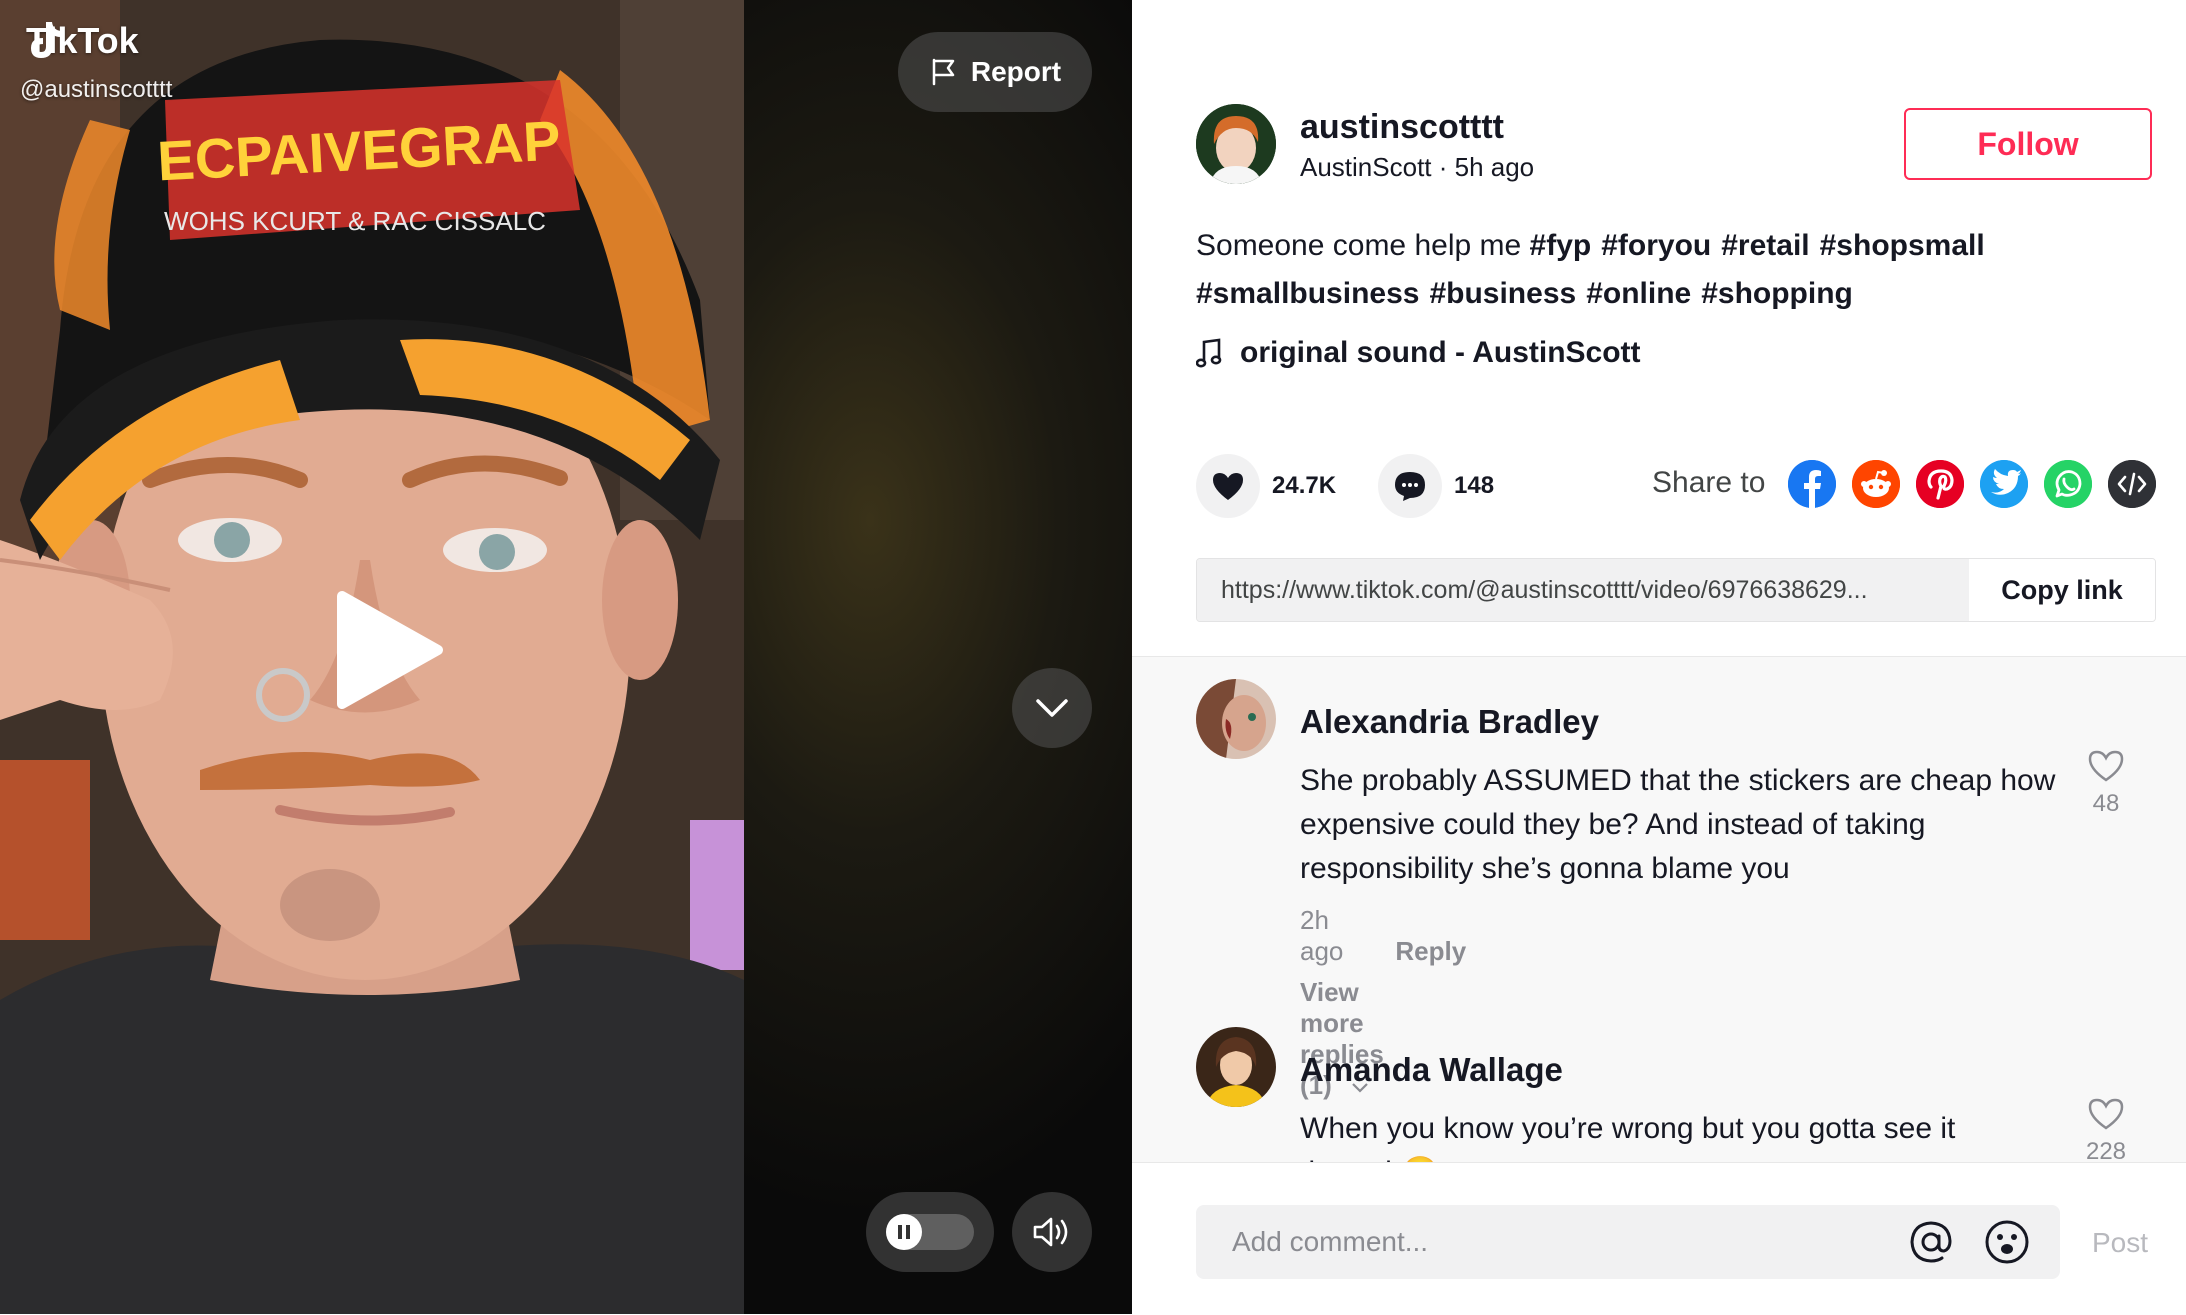 This screenshot has height=1315, width=2186. What do you see at coordinates (1972, 484) in the screenshot?
I see `share-targets` at bounding box center [1972, 484].